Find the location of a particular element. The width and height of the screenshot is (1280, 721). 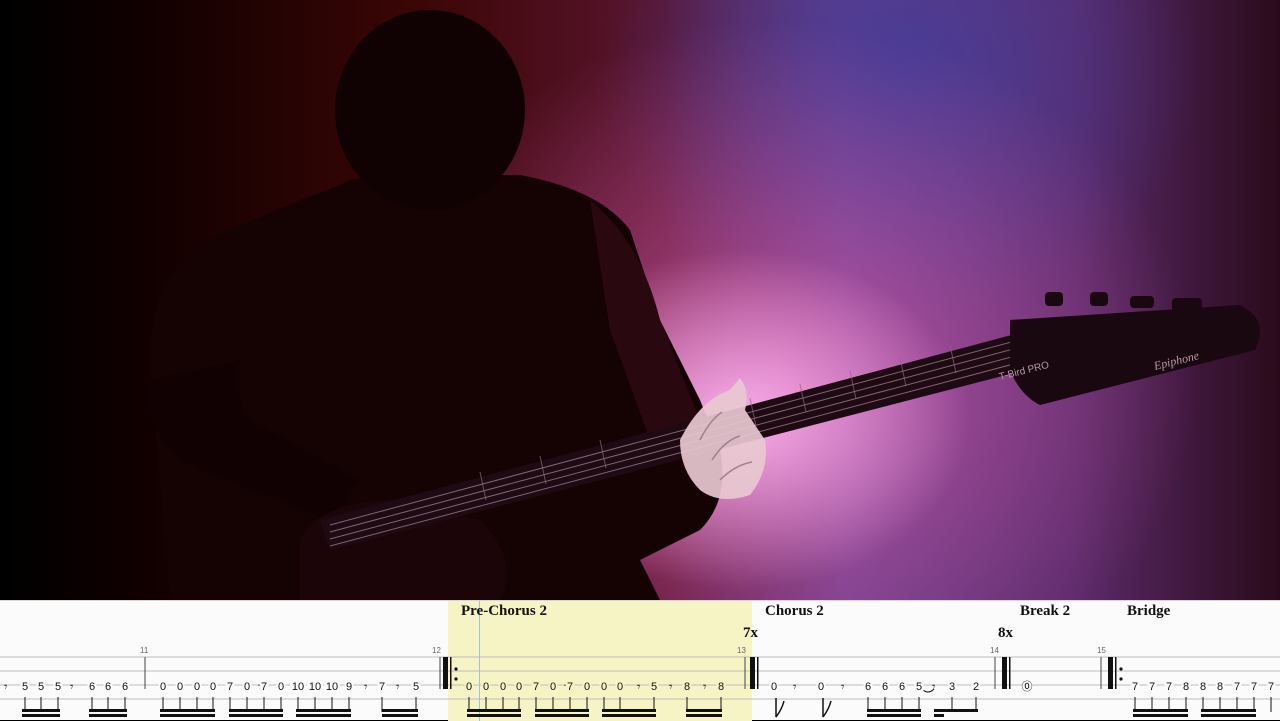

tab-staff: 11 12 13 14 15 𝄾𝄾 𝄾𝄾𝄾 𝄾𝄾𝄾 𝄾𝄾𝄾 𝄾 is located at coordinates (640, 682).